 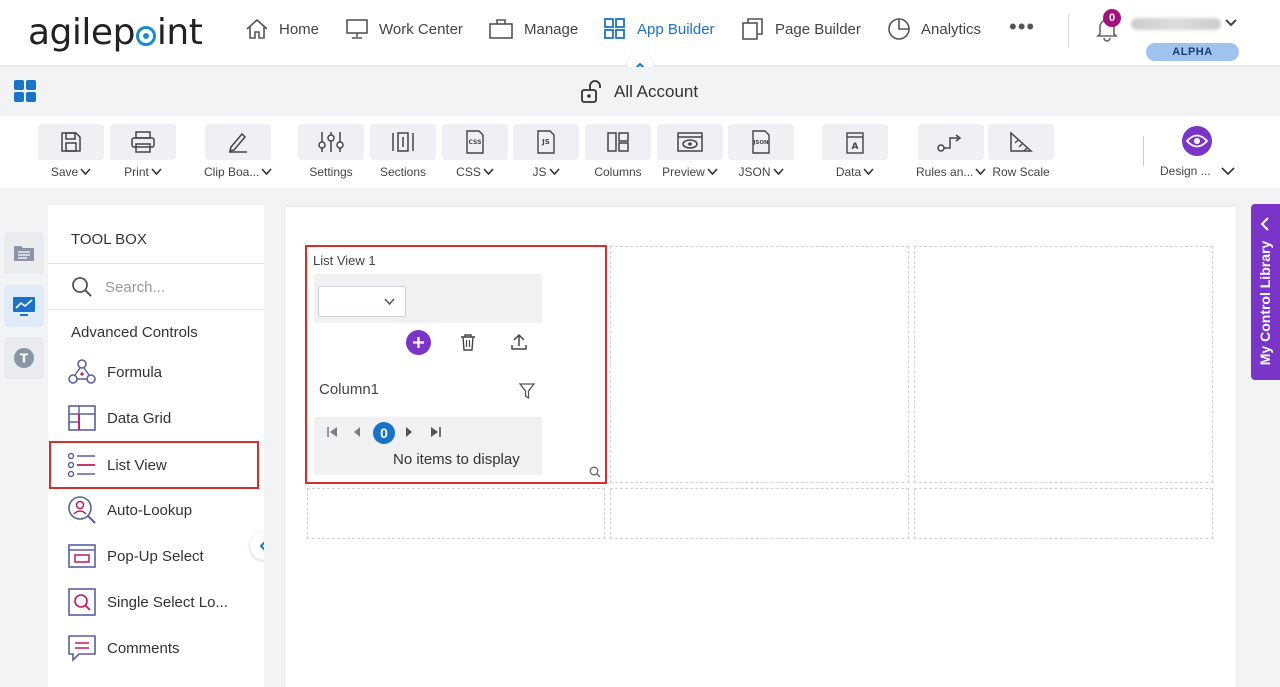 I want to click on current-page-number: 0, so click(x=384, y=433).